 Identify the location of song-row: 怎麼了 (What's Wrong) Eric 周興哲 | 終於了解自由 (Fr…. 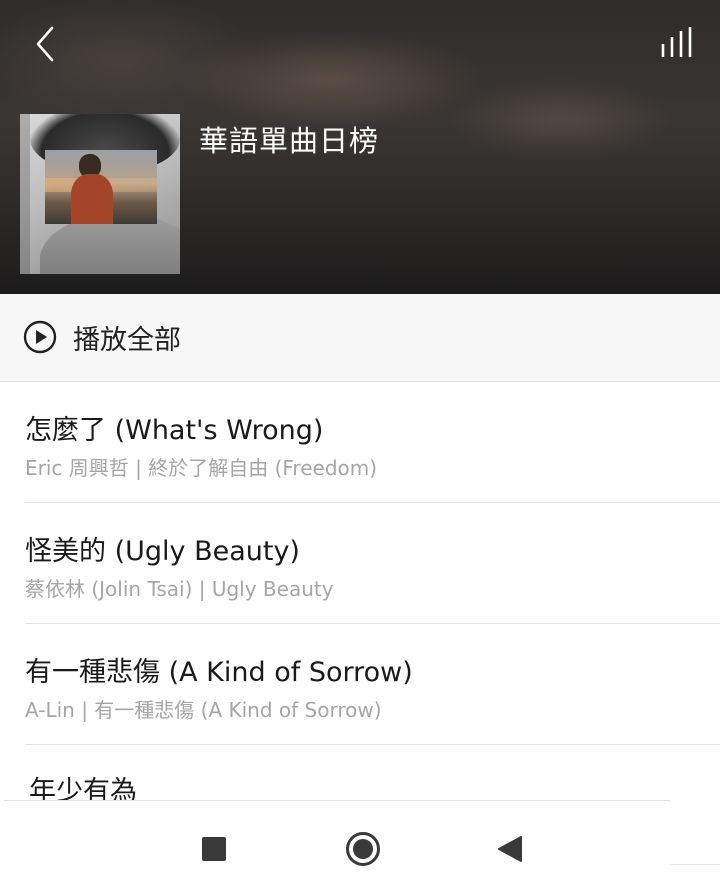
(360, 442).